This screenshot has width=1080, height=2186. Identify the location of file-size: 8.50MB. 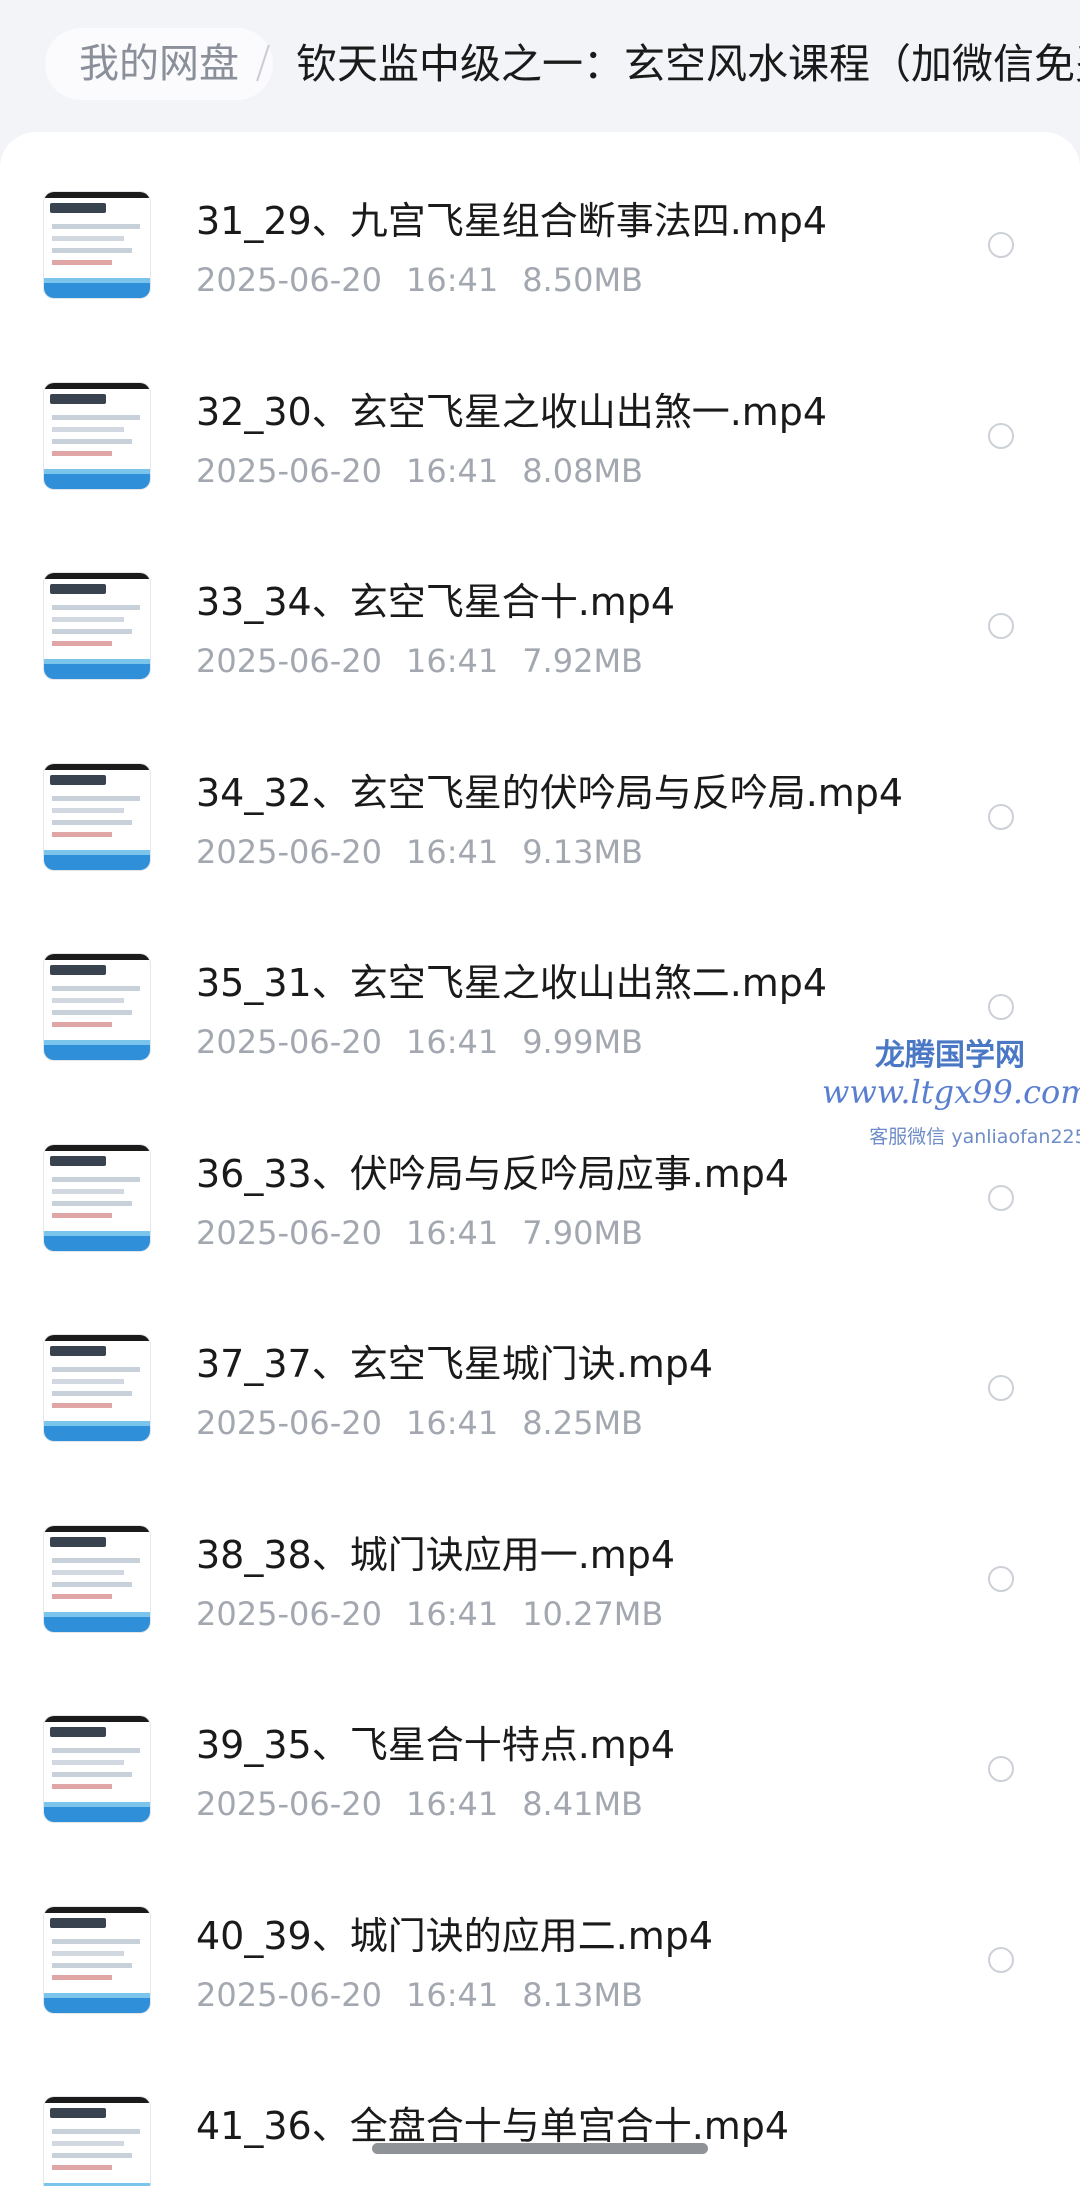
(582, 280).